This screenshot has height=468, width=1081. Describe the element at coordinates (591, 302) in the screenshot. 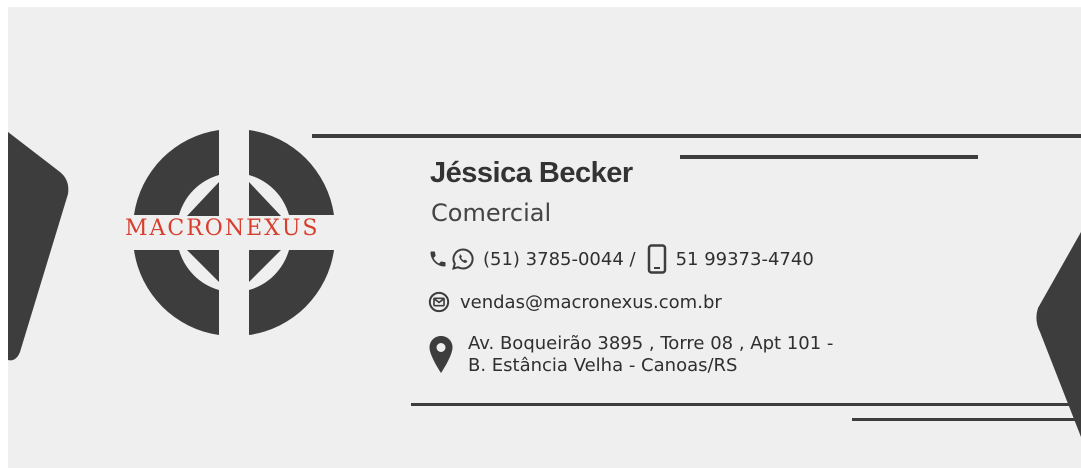

I see `email-address: vendas@macronexus.com.br` at that location.